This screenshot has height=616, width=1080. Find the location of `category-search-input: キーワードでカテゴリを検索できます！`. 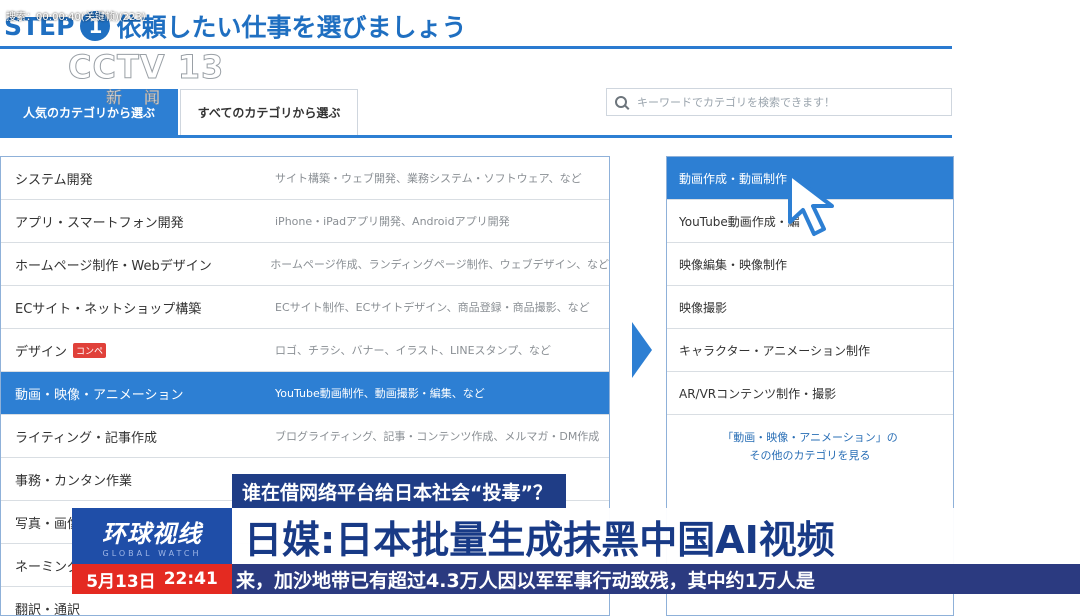

category-search-input: キーワードでカテゴリを検索できます！ is located at coordinates (779, 102).